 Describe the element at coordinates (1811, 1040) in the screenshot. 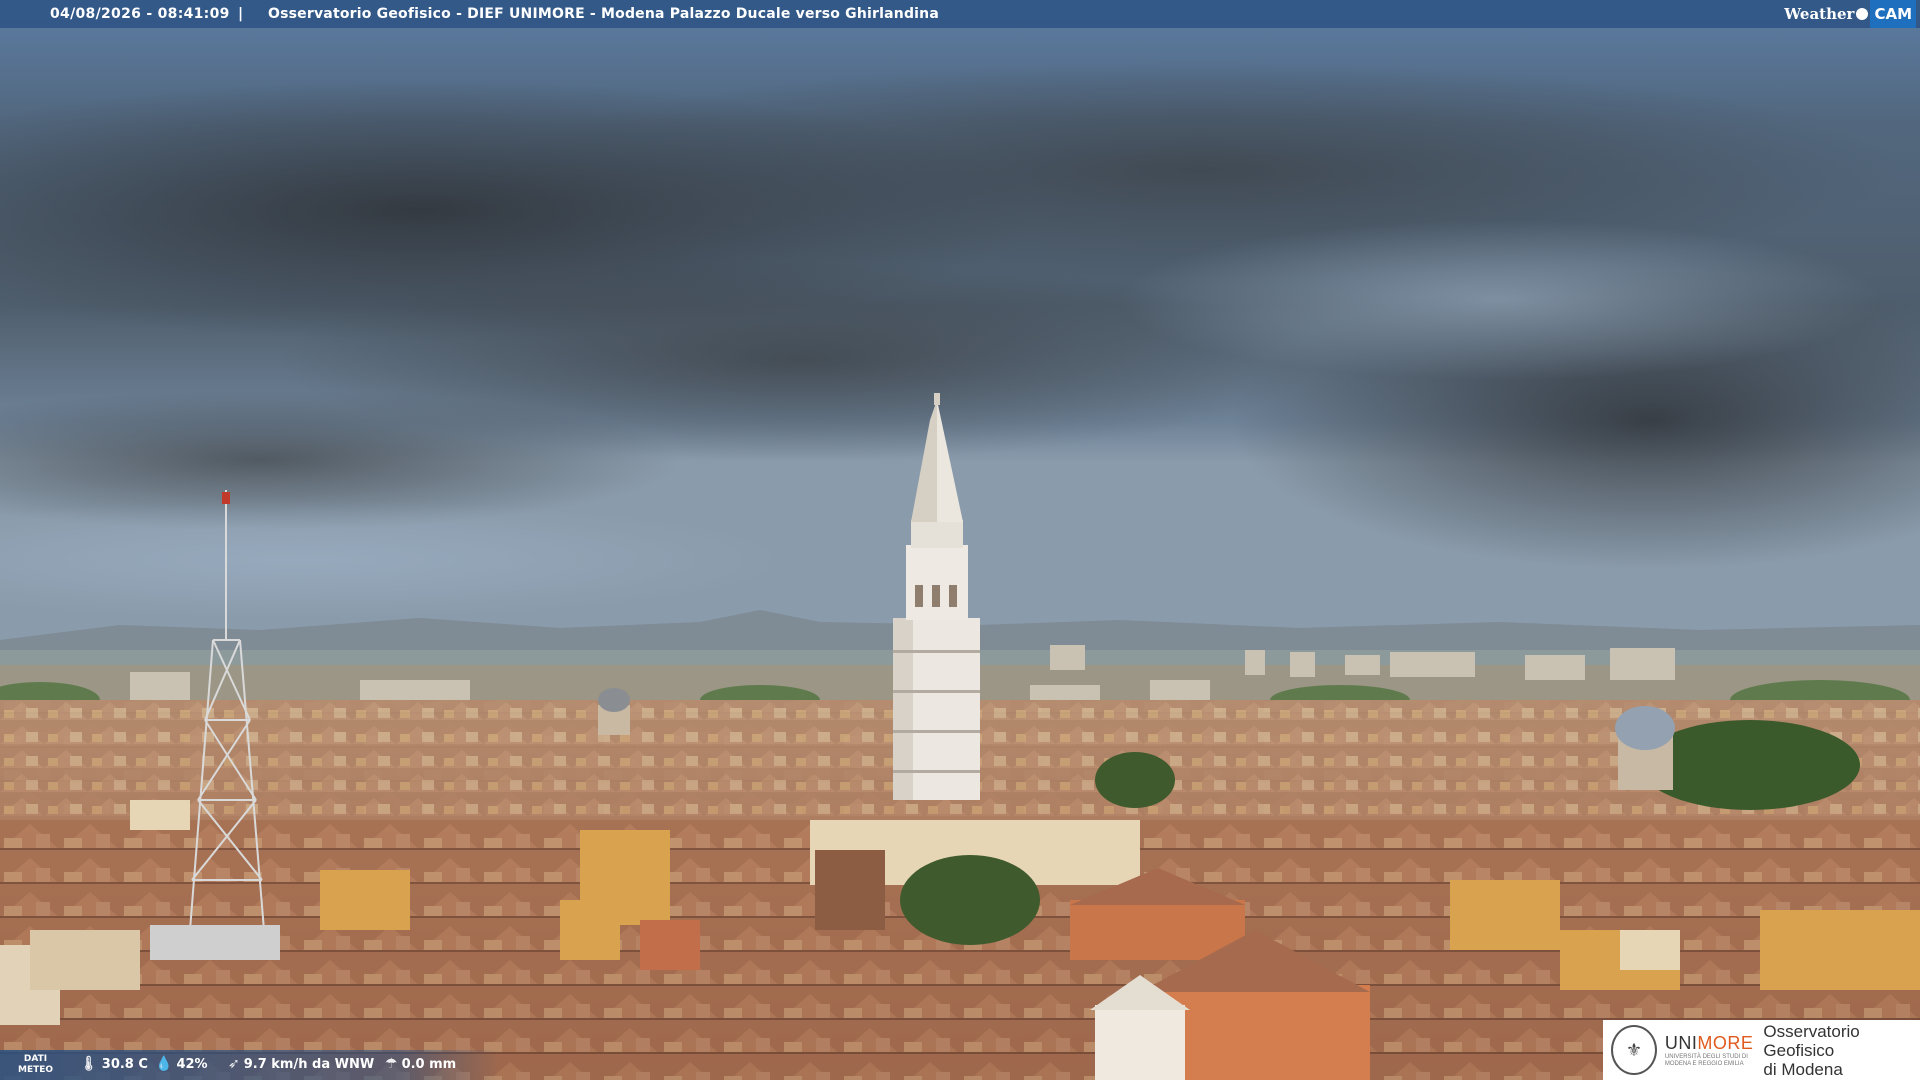

I see `observatory-line1: Osservatorio Geofisico` at that location.